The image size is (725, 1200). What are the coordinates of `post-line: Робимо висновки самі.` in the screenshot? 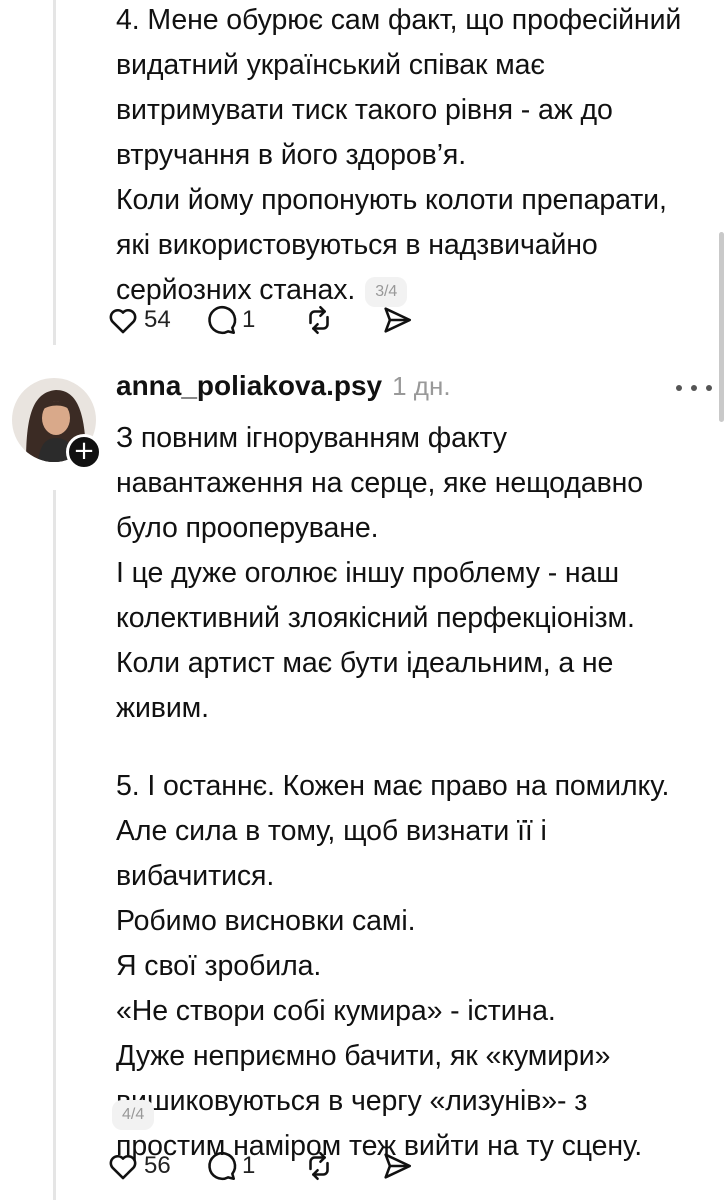 It's located at (266, 921).